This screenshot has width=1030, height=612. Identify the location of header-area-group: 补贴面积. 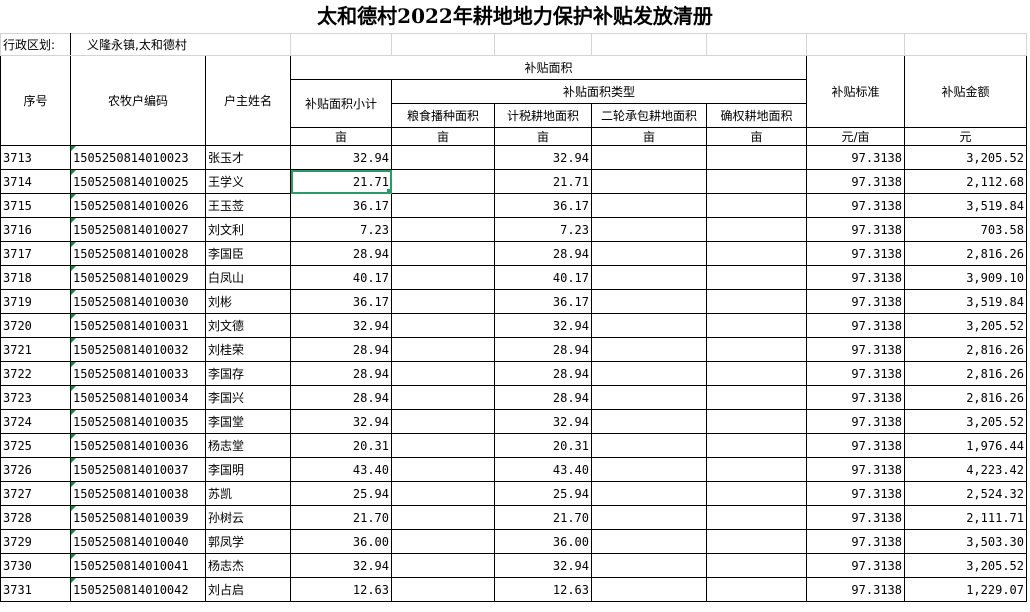
(548, 67).